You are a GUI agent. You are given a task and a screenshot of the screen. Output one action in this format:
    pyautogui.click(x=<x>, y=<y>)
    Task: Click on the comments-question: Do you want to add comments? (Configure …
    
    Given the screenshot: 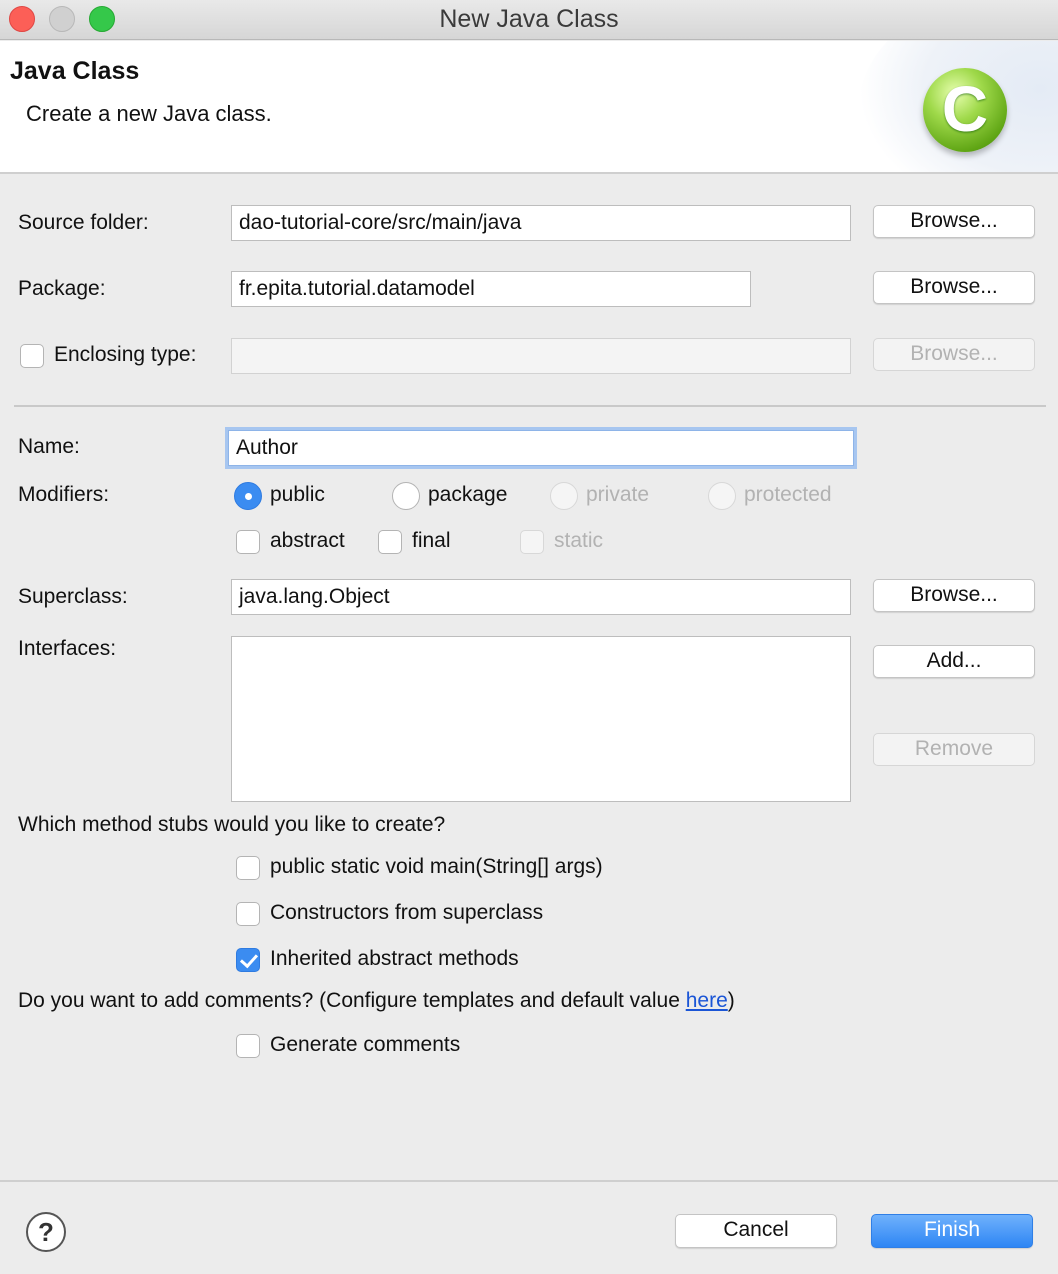 What is the action you would take?
    pyautogui.click(x=376, y=1001)
    